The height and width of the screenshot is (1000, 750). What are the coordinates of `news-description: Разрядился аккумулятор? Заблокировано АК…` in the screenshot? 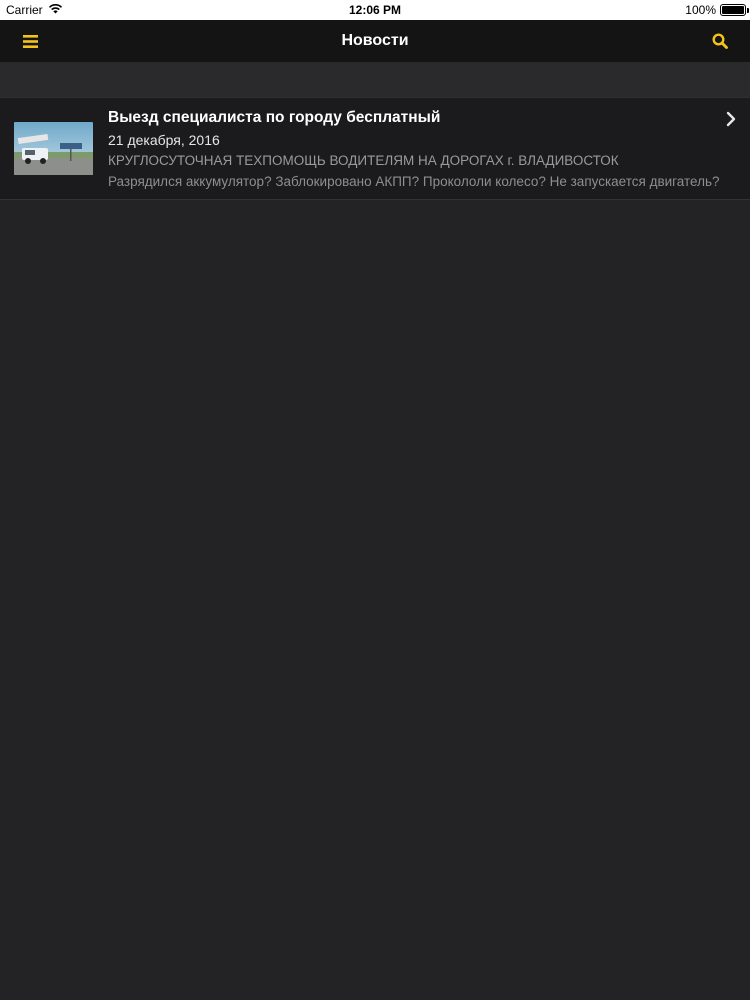 It's located at (414, 181).